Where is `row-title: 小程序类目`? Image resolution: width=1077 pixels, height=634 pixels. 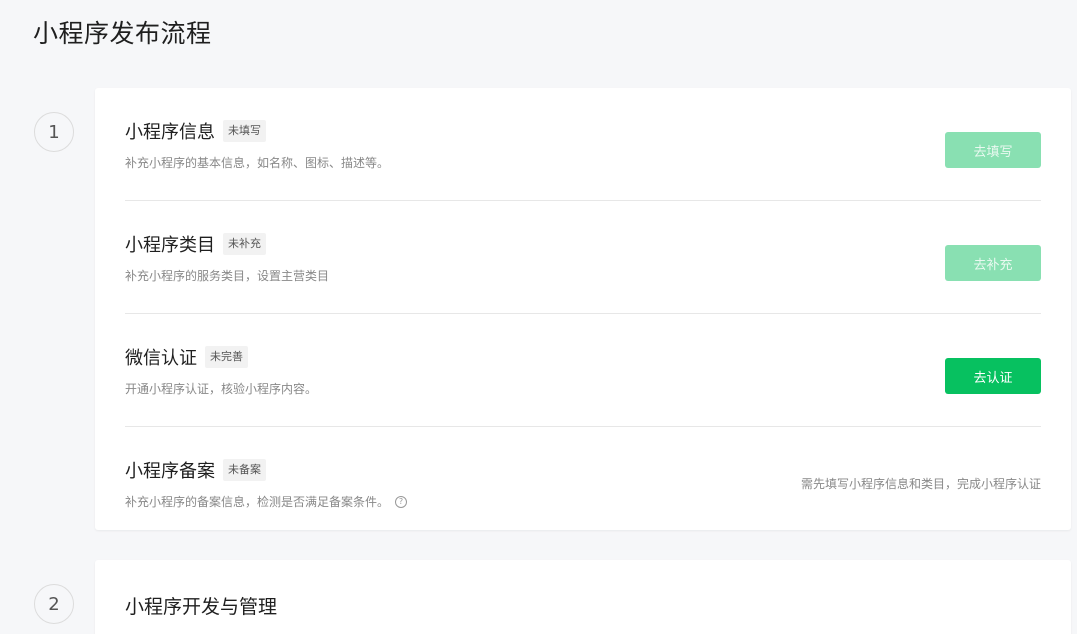
row-title: 小程序类目 is located at coordinates (170, 245).